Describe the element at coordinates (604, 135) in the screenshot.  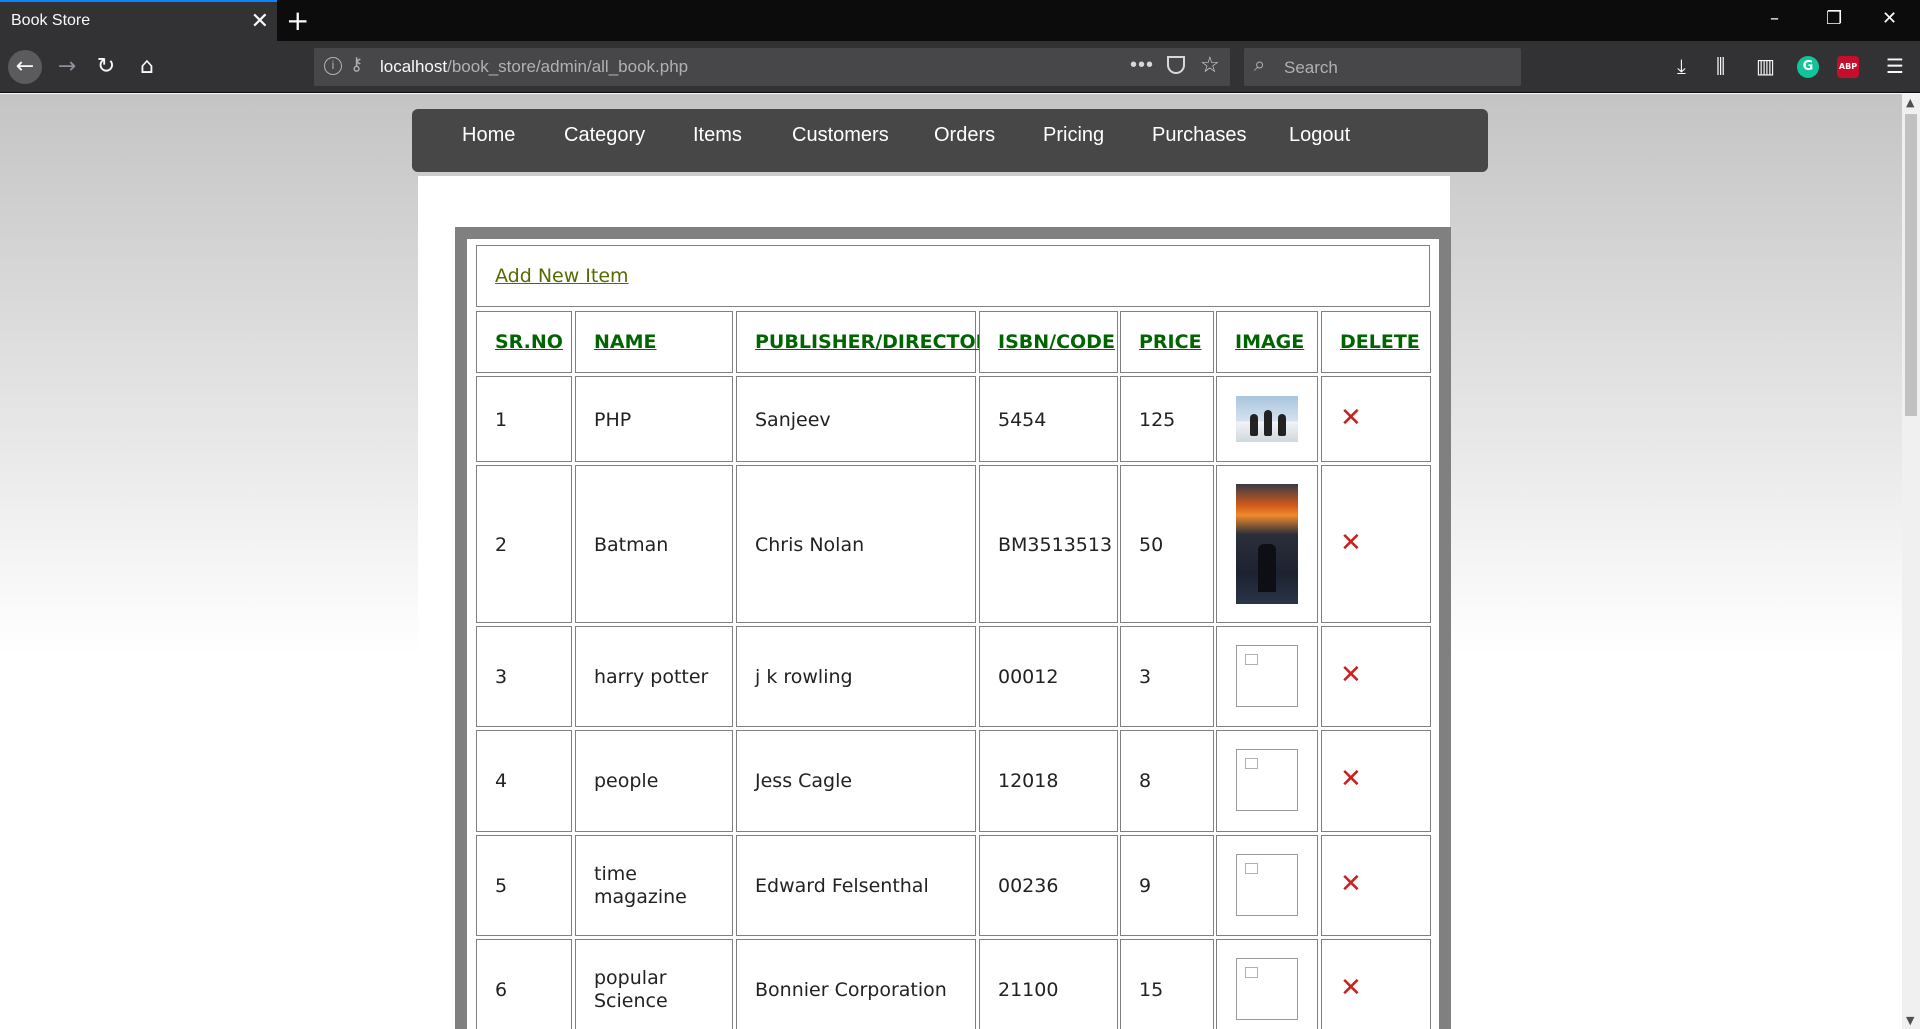
I see `menu-item-category: Category` at that location.